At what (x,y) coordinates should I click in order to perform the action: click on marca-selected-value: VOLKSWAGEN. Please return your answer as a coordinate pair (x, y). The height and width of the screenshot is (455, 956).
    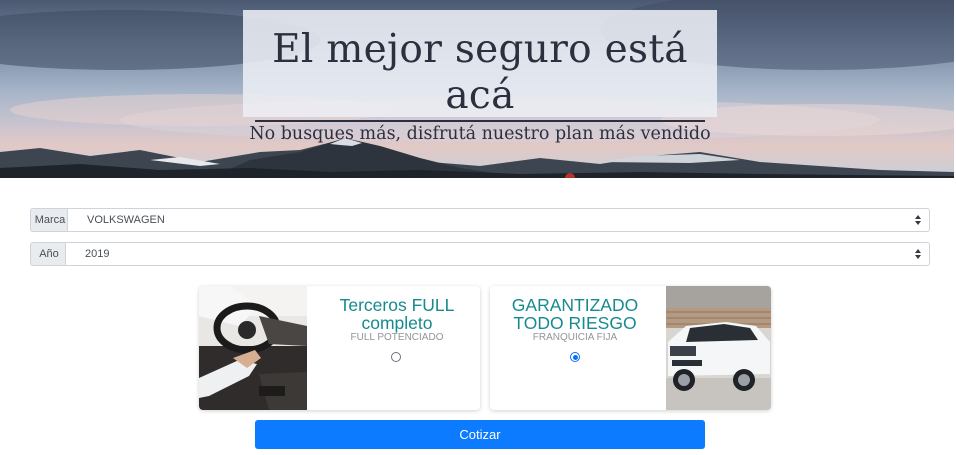
    Looking at the image, I should click on (126, 220).